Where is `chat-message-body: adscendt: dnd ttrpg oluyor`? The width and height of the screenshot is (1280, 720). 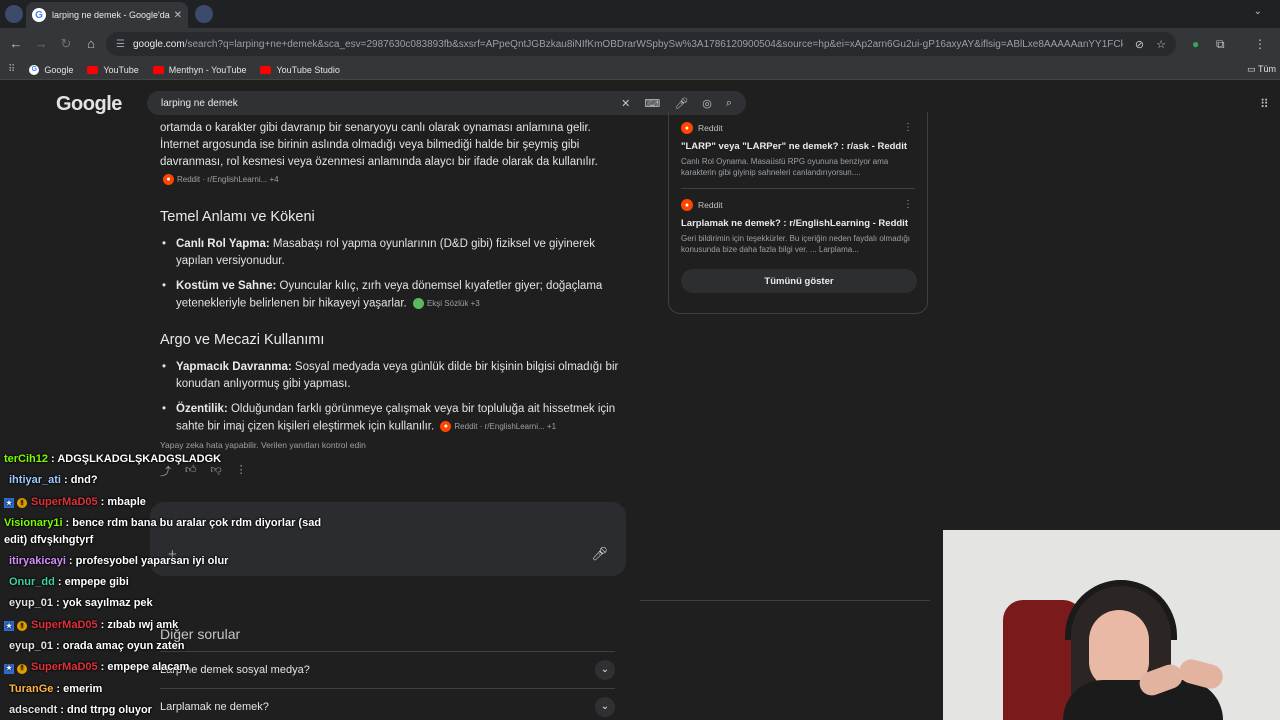
chat-message-body: adscendt: dnd ttrpg oluyor is located at coordinates (78, 710).